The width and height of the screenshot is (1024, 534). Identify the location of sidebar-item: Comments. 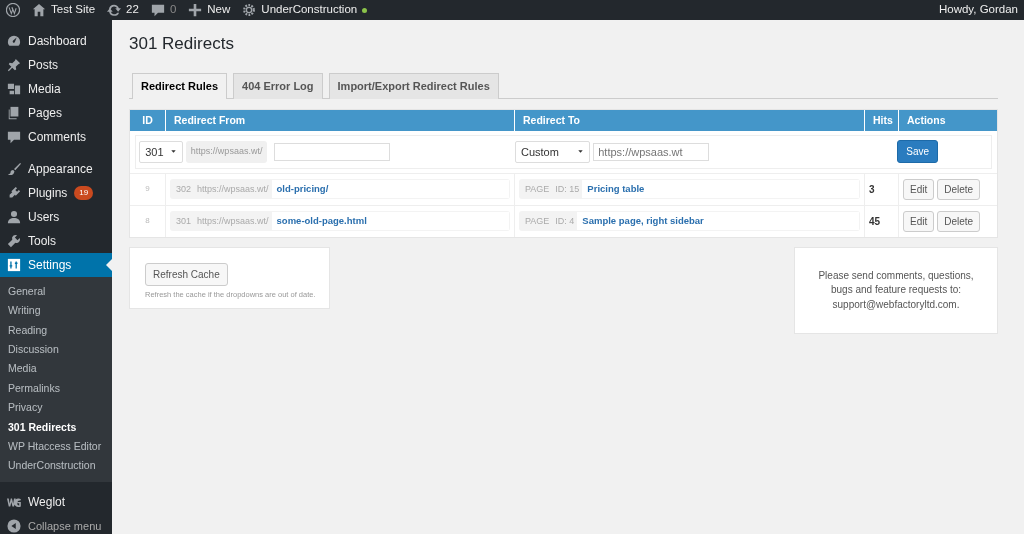
(56, 137).